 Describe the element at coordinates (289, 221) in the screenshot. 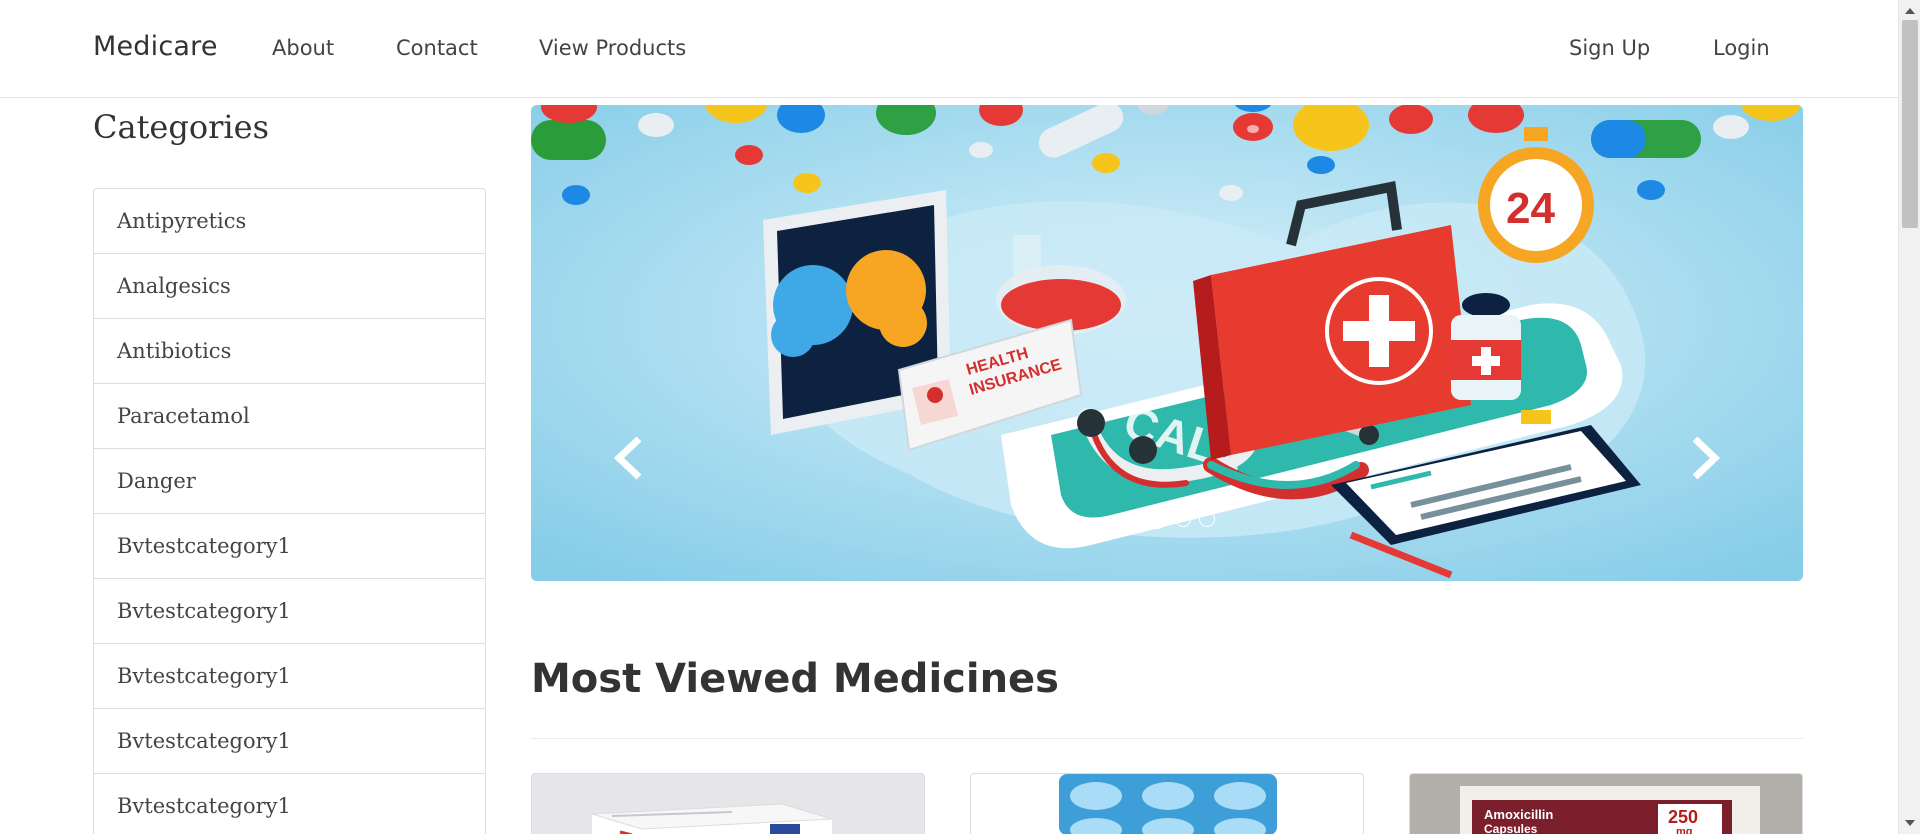

I see `category-item: Antipyretics` at that location.